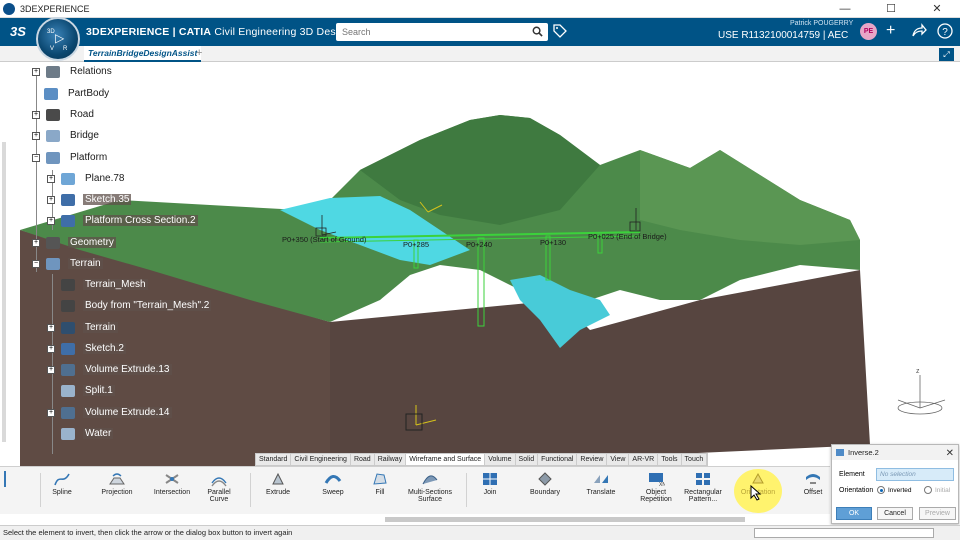 This screenshot has width=960, height=540. I want to click on user-credentials: USE R1132100014759 | AEC, so click(783, 35).